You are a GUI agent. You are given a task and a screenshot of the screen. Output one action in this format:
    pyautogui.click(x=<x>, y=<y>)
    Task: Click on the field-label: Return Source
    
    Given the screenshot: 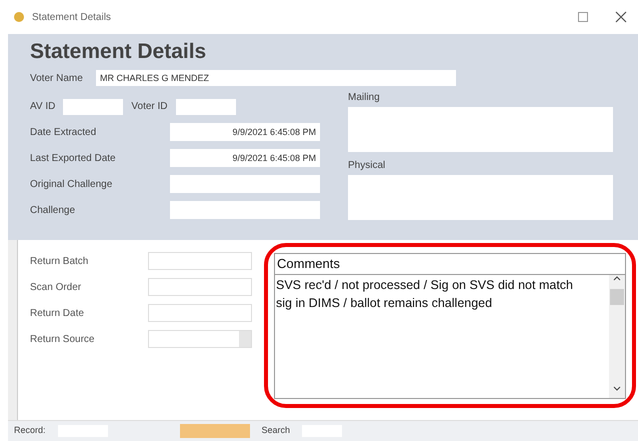 What is the action you would take?
    pyautogui.click(x=63, y=339)
    